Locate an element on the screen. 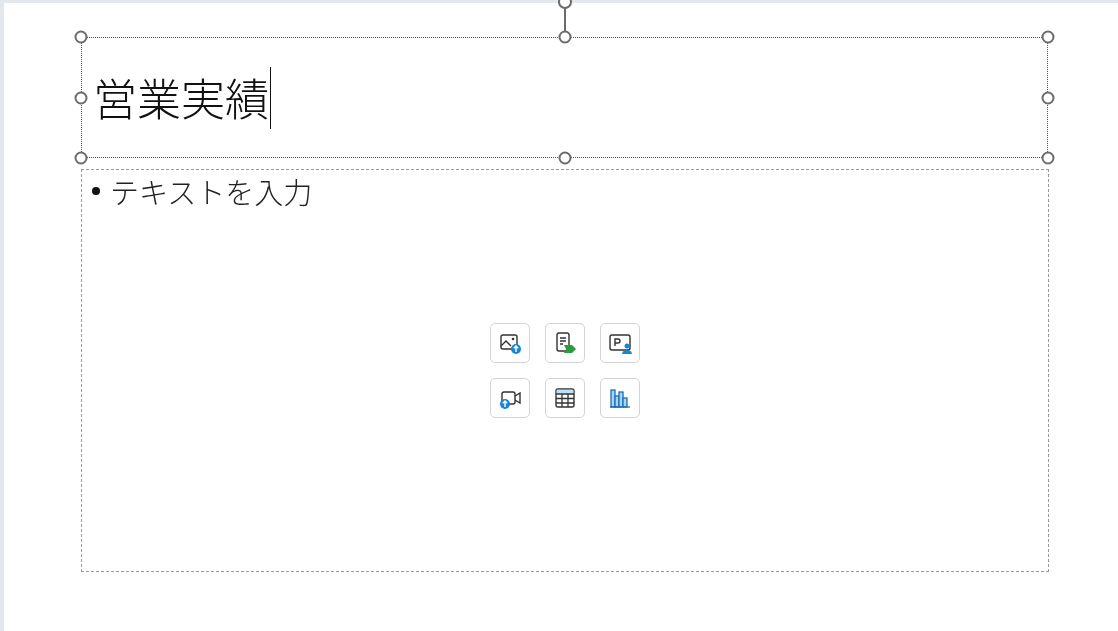 The width and height of the screenshot is (1118, 631). placeholder-text: テキストを入力 is located at coordinates (211, 191).